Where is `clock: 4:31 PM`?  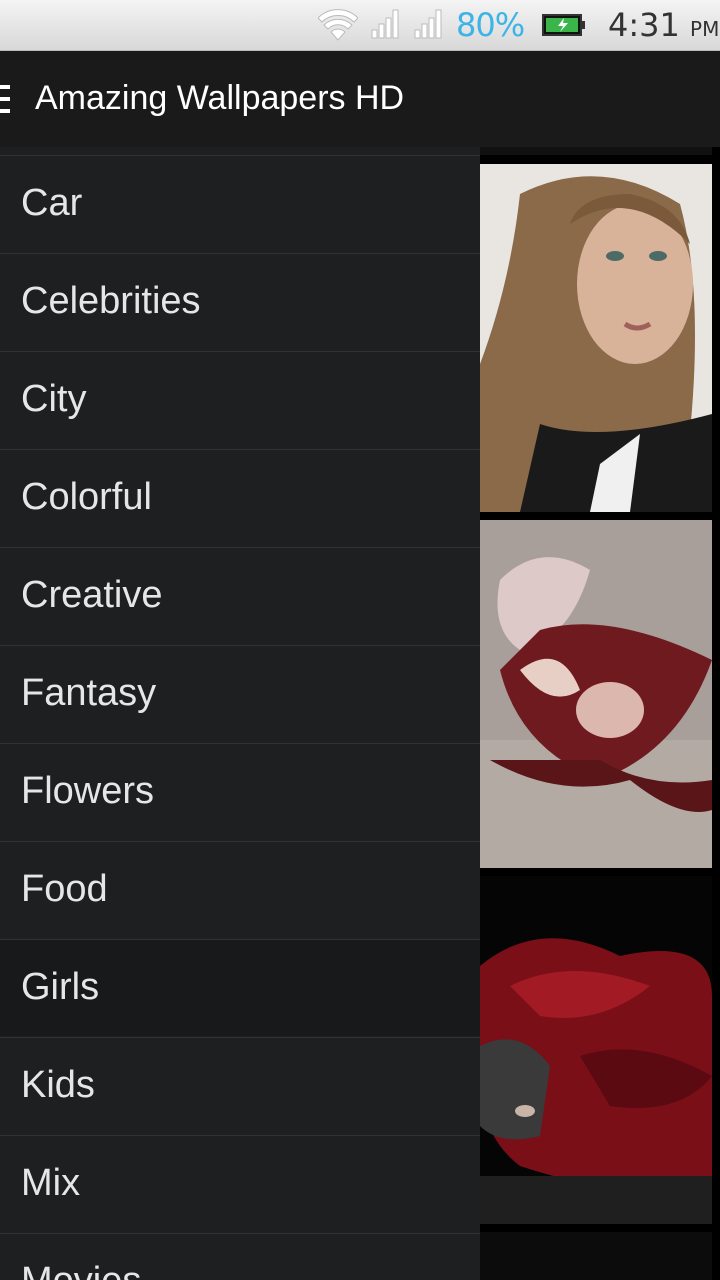
clock: 4:31 PM is located at coordinates (664, 25).